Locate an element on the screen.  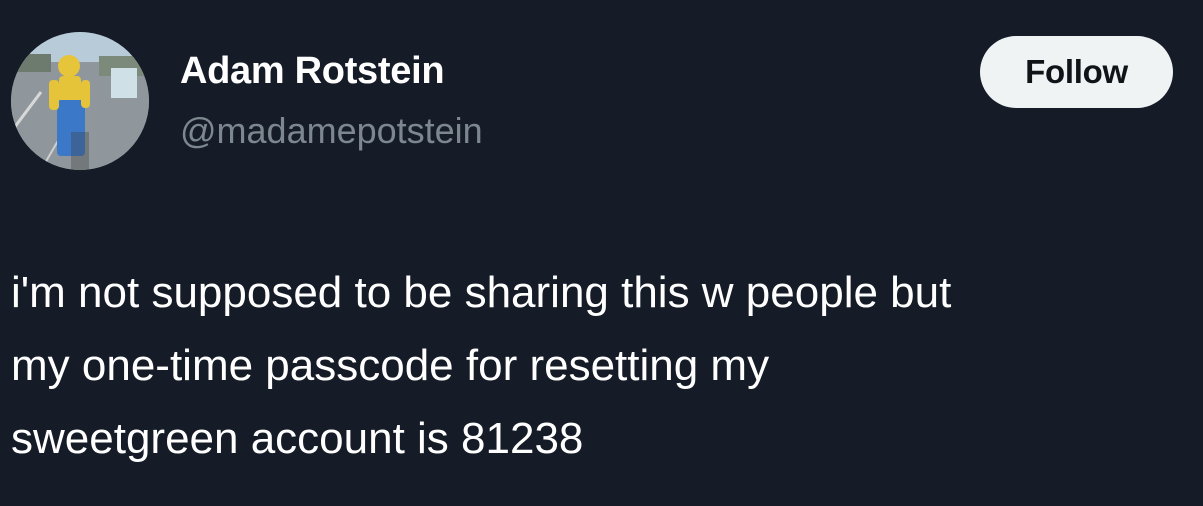
avatar is located at coordinates (80, 101).